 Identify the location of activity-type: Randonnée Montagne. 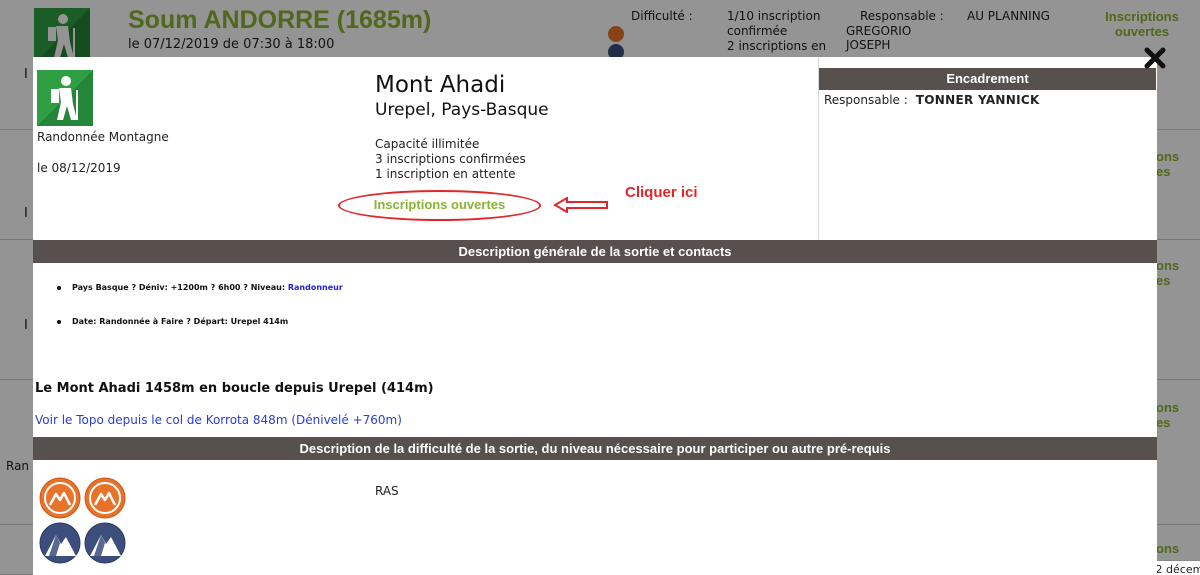
(103, 137).